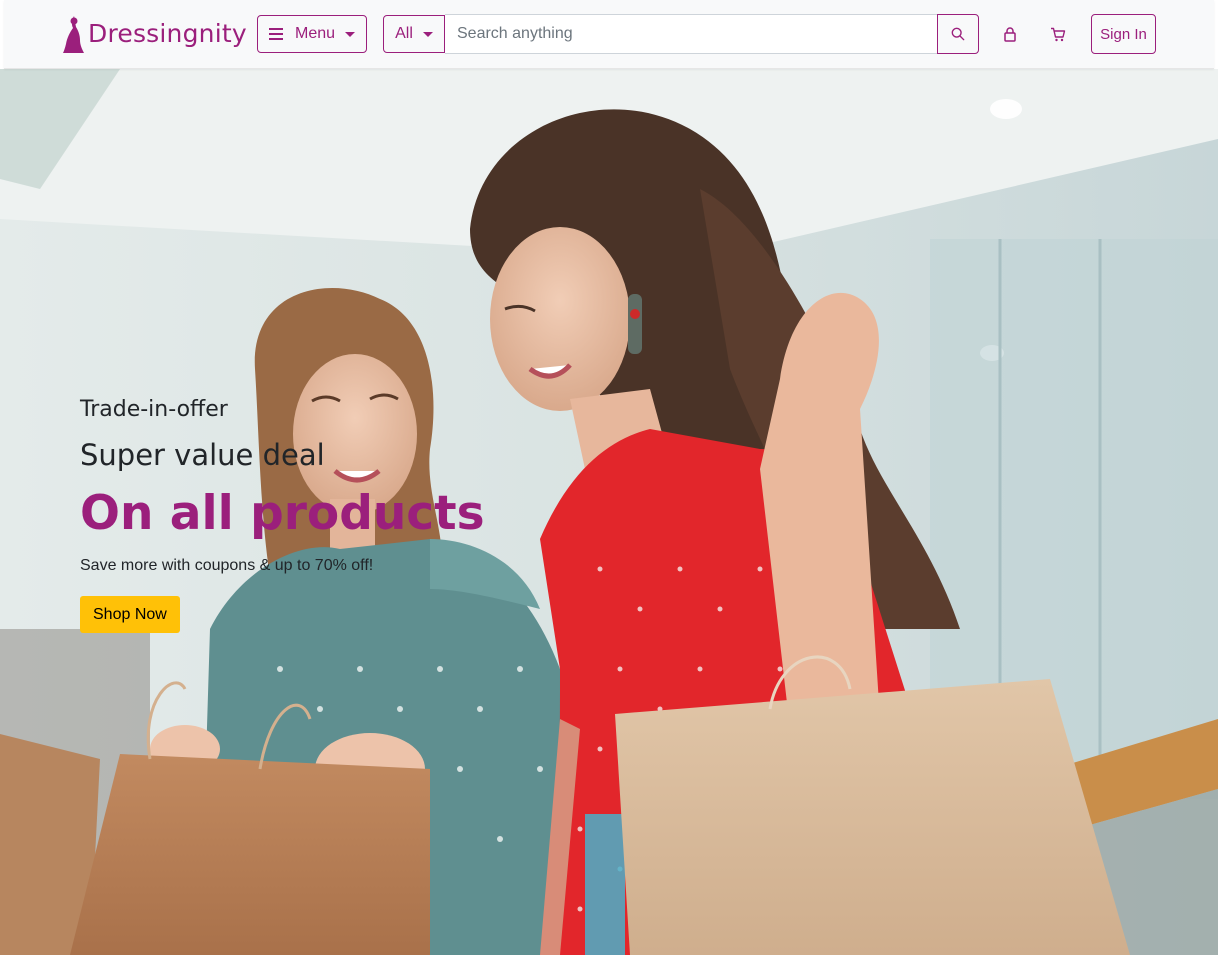 The image size is (1218, 955). I want to click on top-navbar: Dressingnity Menu All Sign In, so click(609, 34).